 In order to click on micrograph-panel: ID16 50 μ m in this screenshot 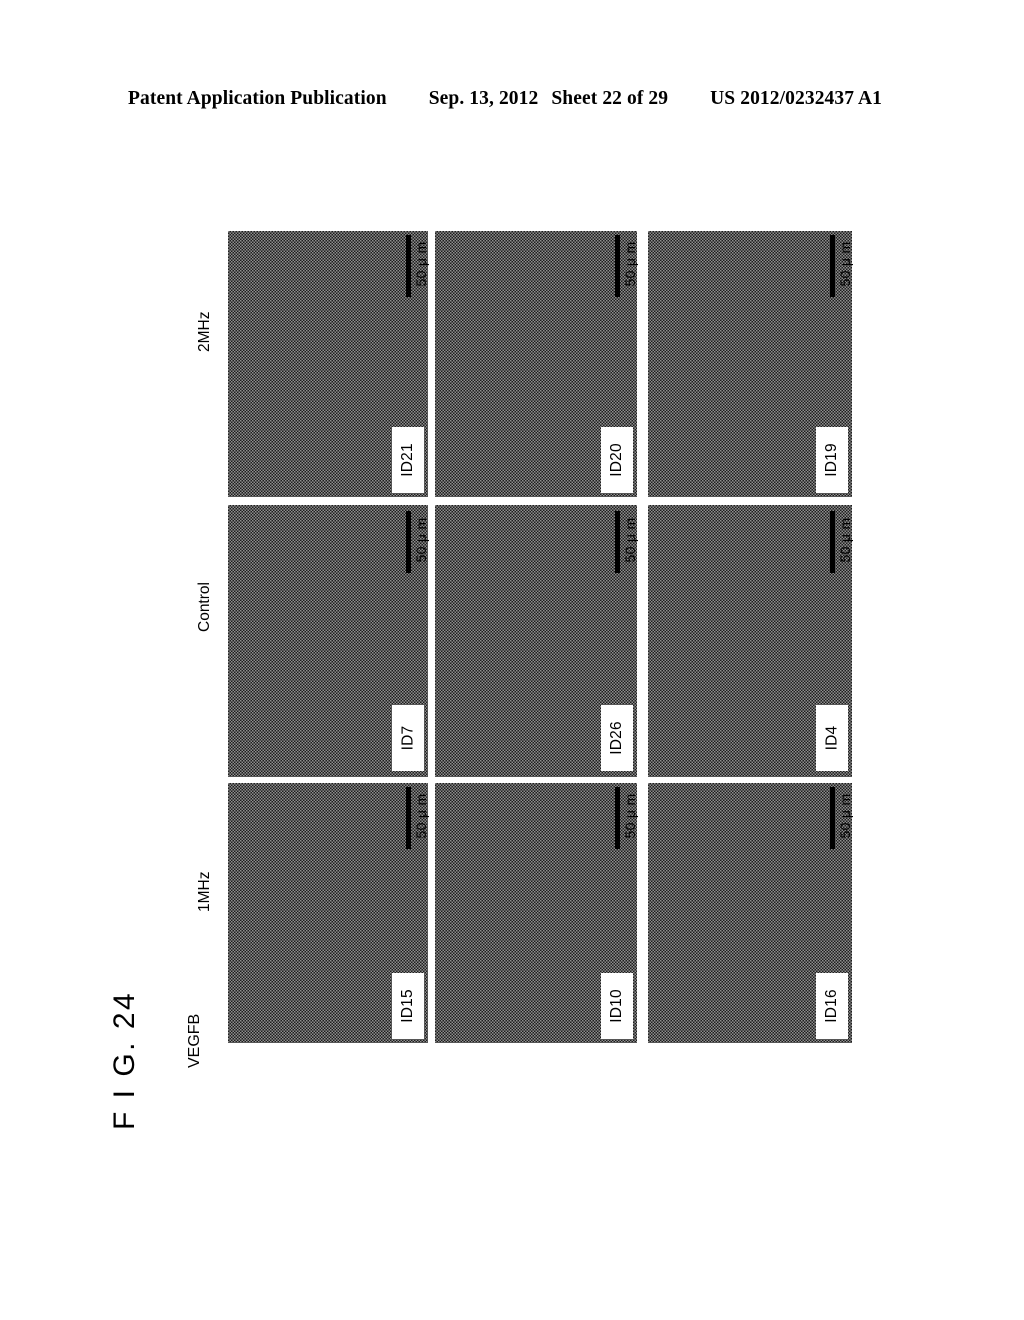, I will do `click(751, 913)`.